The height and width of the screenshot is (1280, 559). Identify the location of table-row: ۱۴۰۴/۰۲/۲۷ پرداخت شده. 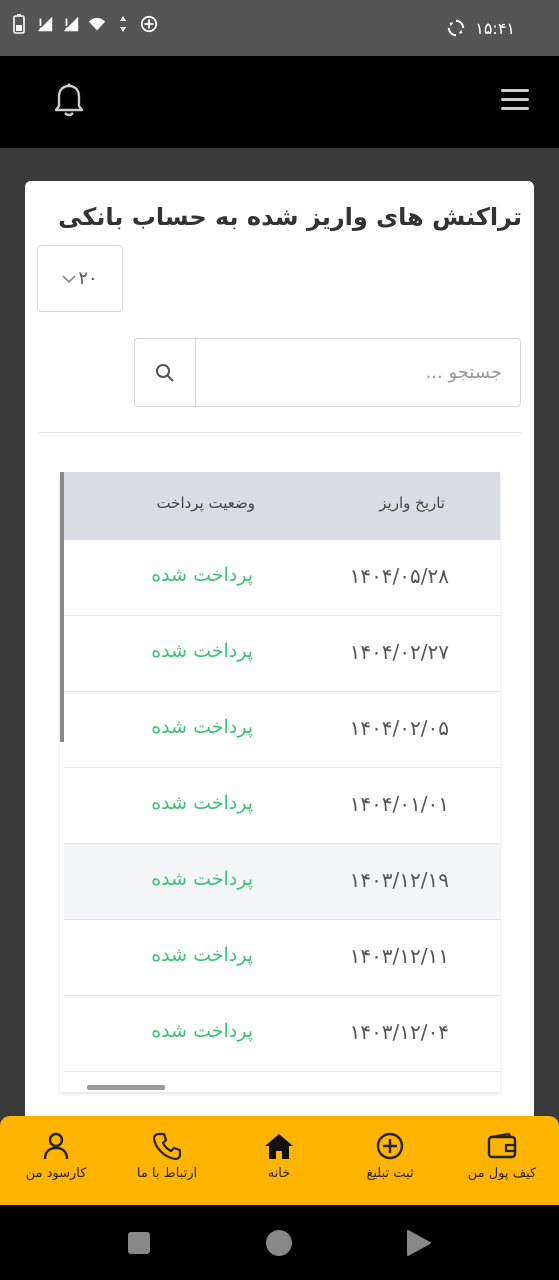
(282, 654).